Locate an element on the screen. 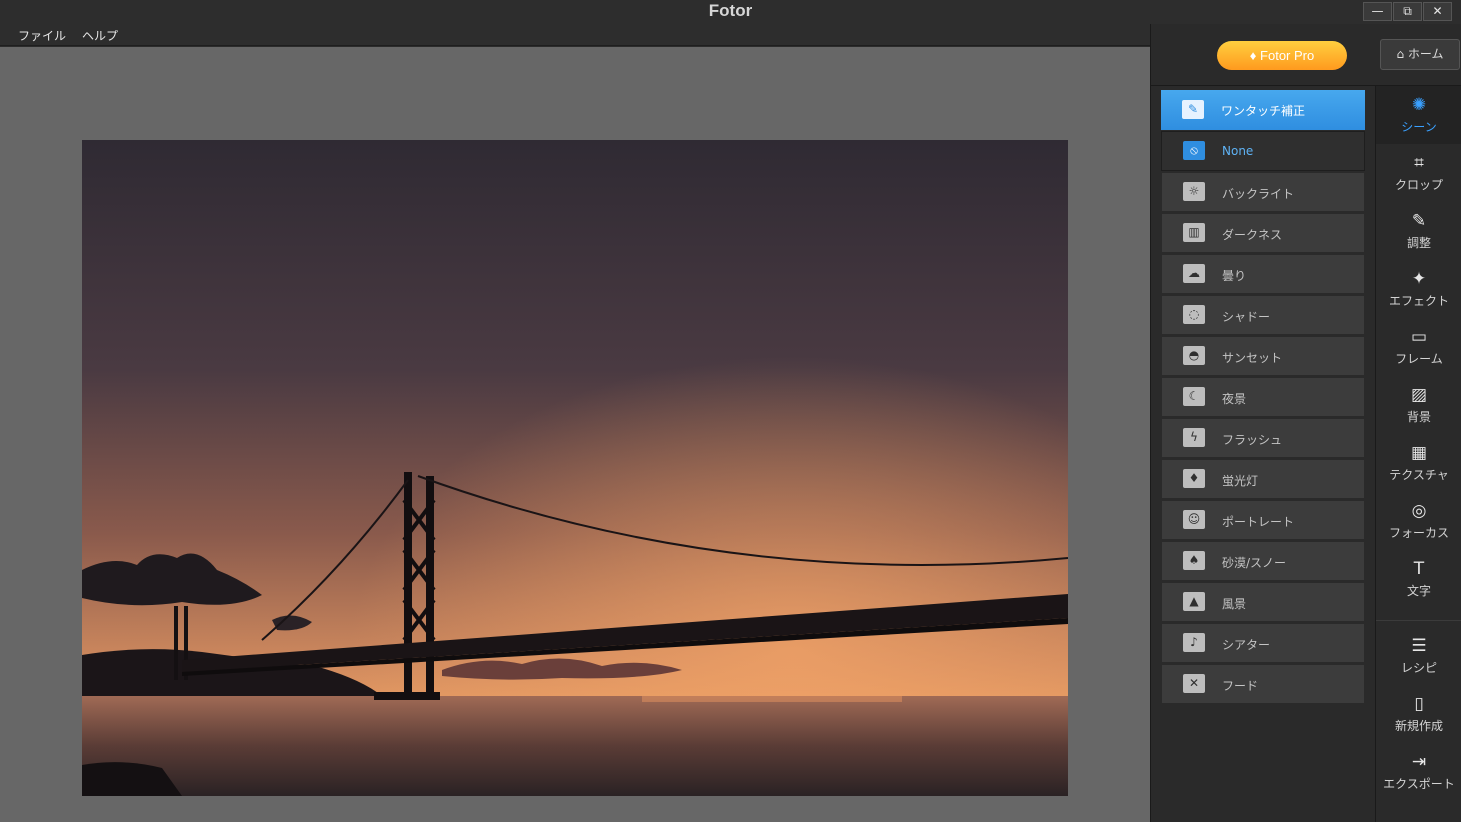  fotor-pro-button: ♦ Fotor Pro is located at coordinates (1282, 55).